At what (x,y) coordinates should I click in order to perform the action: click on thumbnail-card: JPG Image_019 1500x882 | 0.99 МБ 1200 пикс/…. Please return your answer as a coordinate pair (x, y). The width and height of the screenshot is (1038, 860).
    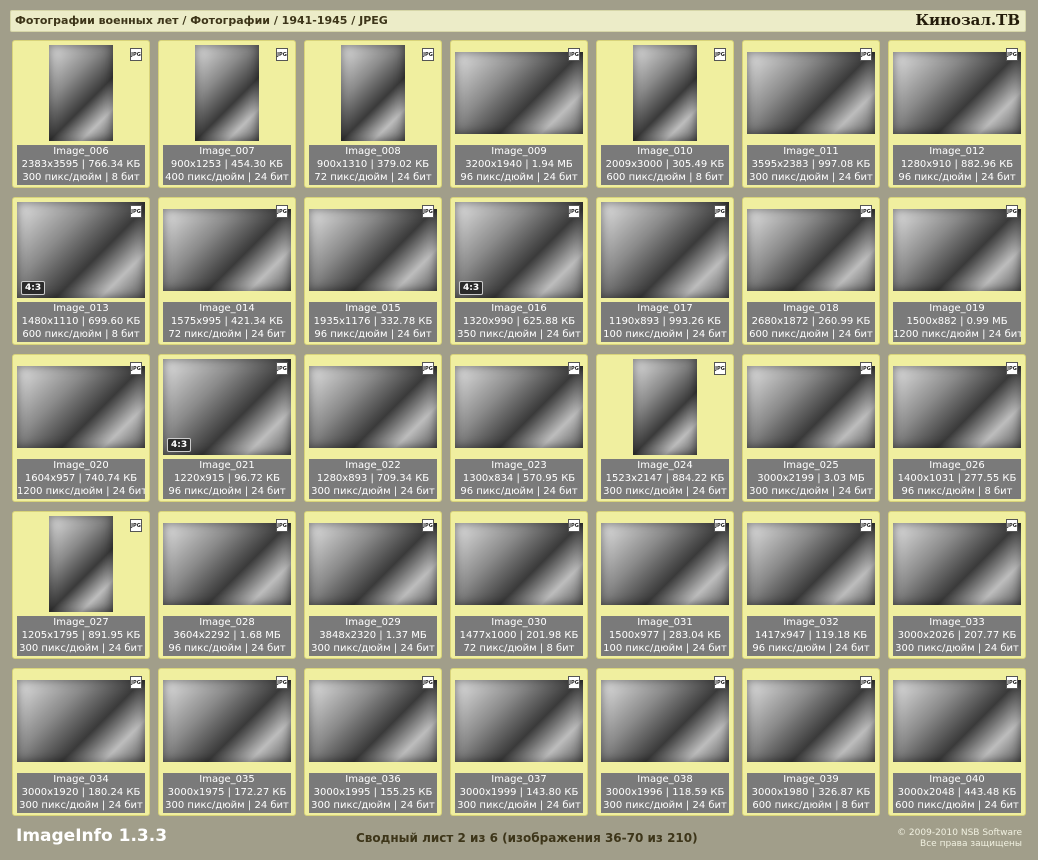
    Looking at the image, I should click on (957, 271).